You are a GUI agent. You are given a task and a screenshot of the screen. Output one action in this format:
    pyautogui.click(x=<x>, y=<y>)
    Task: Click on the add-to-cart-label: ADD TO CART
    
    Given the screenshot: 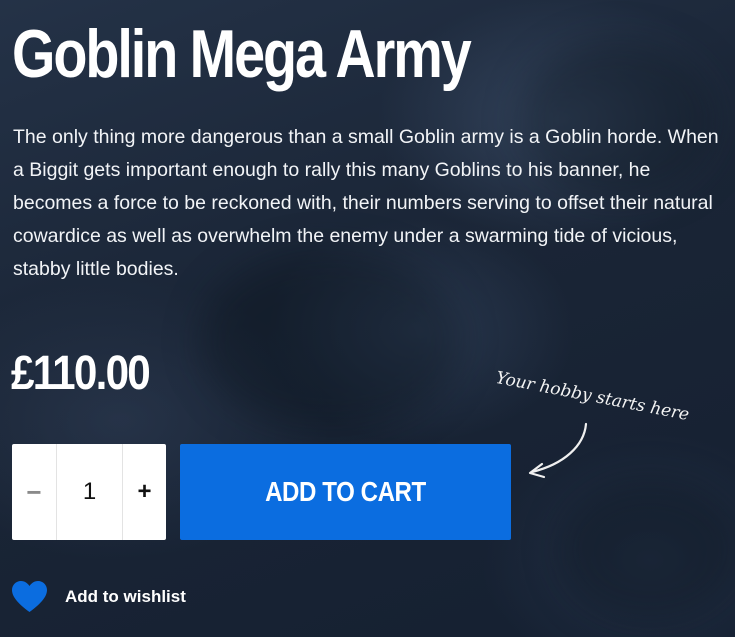 What is the action you would take?
    pyautogui.click(x=345, y=491)
    